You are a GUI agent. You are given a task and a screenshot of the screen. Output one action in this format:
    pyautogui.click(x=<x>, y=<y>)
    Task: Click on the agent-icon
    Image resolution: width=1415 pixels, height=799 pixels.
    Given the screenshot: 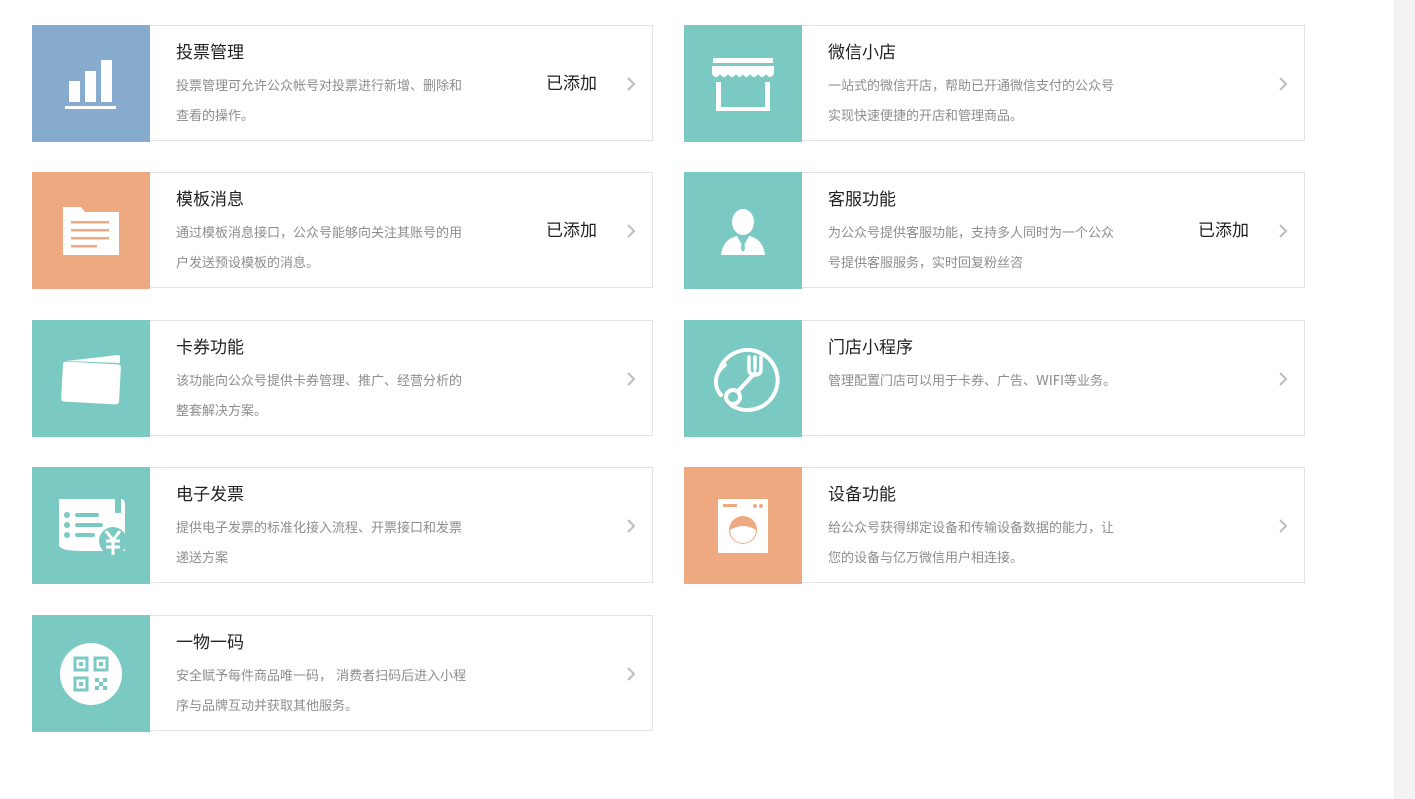 What is the action you would take?
    pyautogui.click(x=743, y=231)
    